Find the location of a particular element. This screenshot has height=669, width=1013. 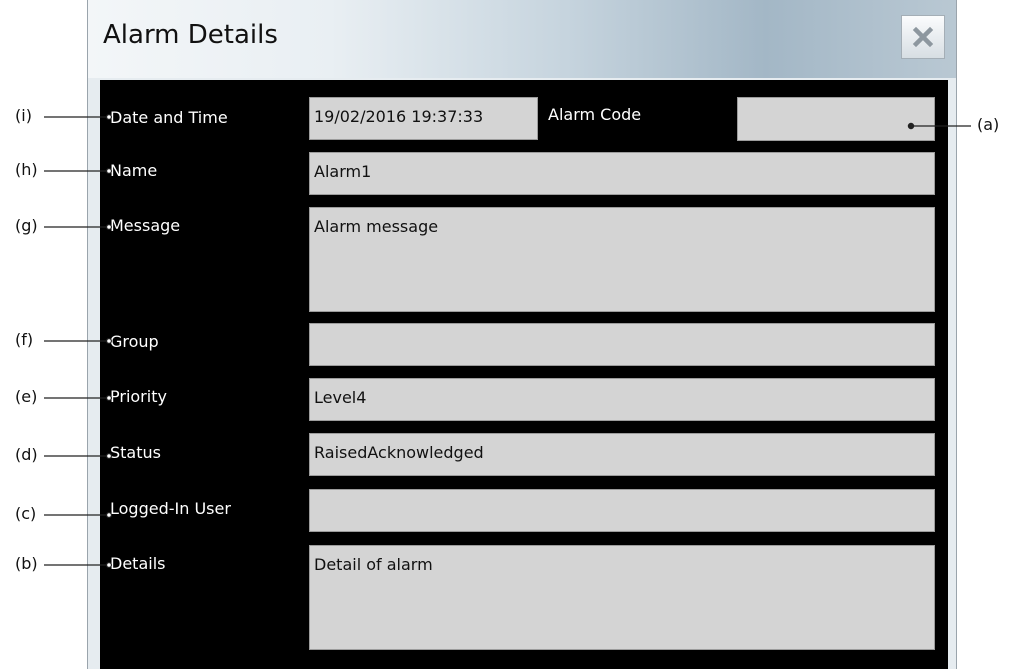

group-field is located at coordinates (622, 344).